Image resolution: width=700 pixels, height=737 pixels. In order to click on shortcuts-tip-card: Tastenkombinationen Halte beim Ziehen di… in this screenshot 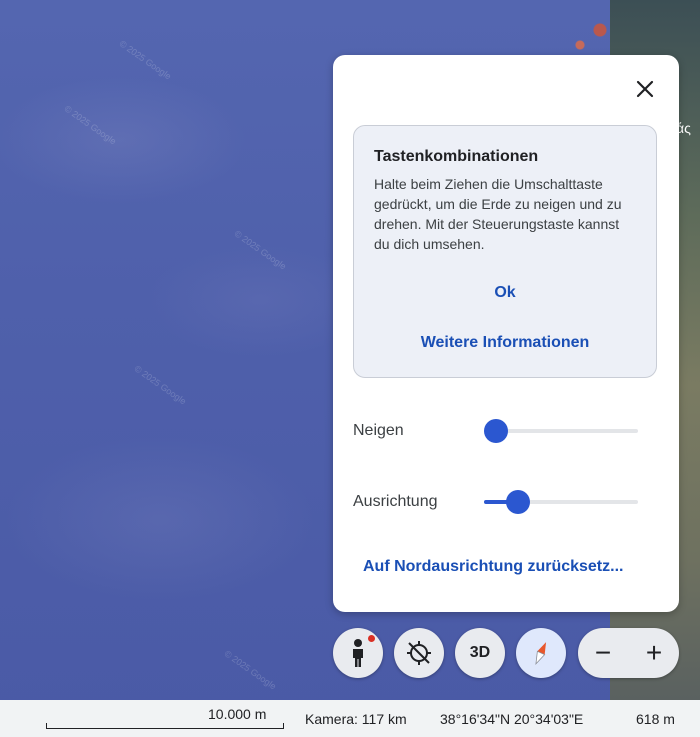, I will do `click(505, 251)`.